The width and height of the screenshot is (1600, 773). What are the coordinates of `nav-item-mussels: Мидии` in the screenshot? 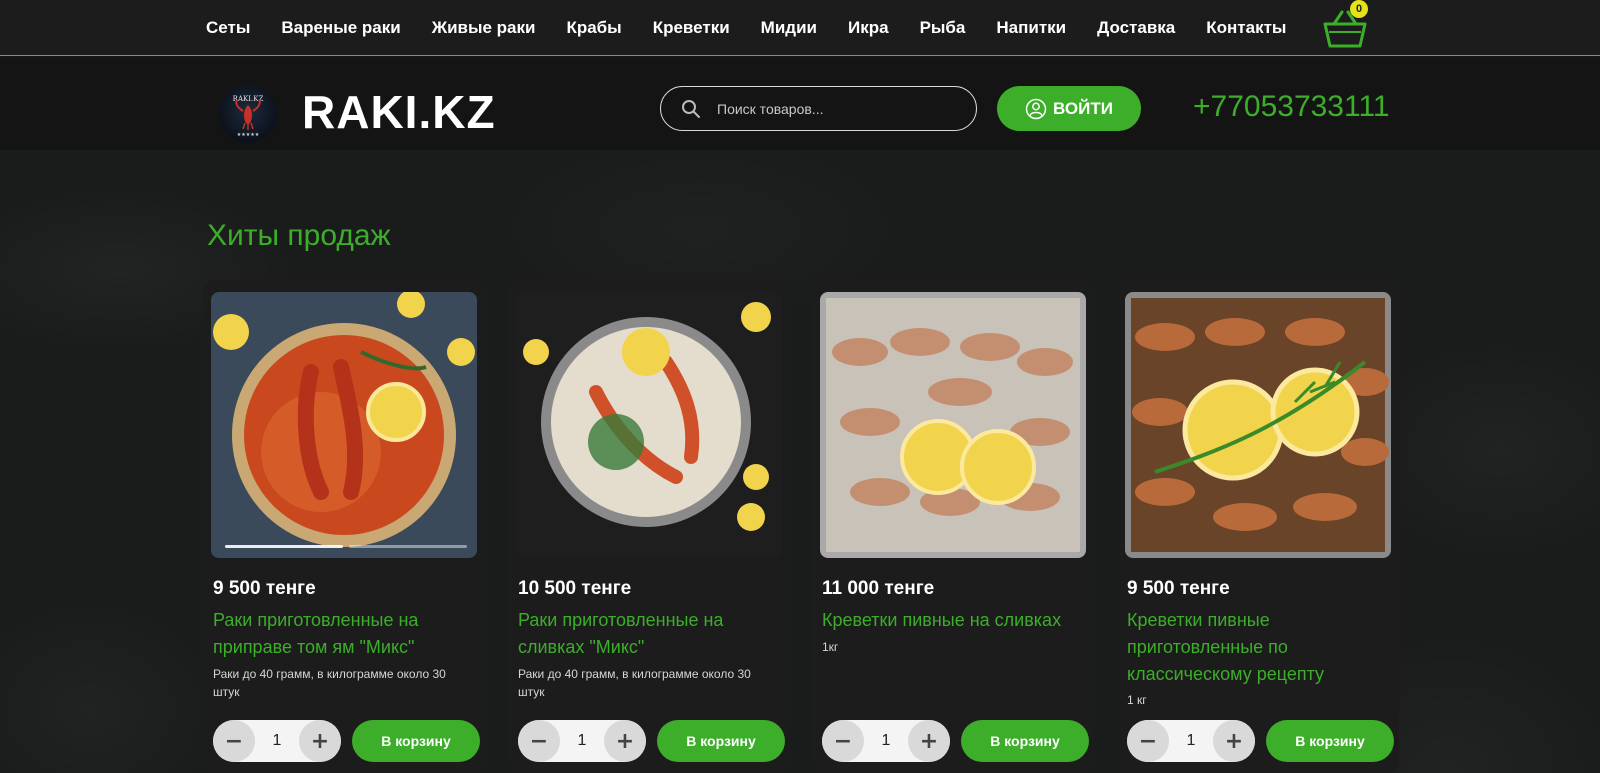 It's located at (789, 28).